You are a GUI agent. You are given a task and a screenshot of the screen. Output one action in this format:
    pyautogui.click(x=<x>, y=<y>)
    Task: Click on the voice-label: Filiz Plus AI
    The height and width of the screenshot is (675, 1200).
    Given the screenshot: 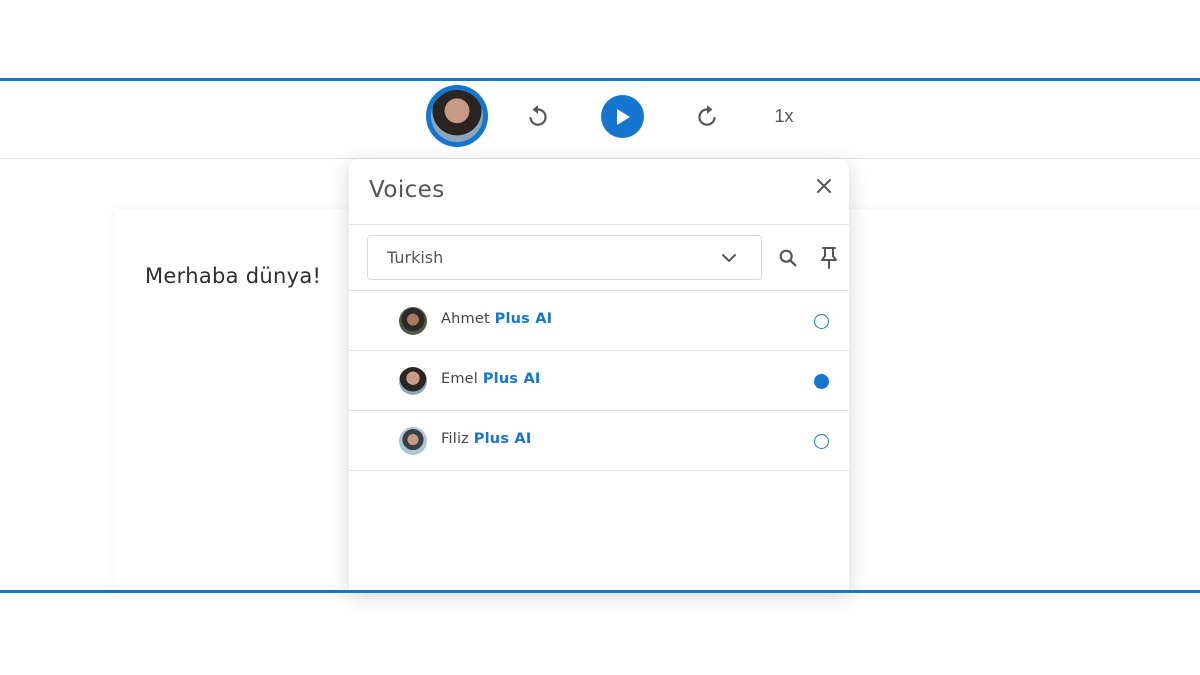 What is the action you would take?
    pyautogui.click(x=486, y=439)
    